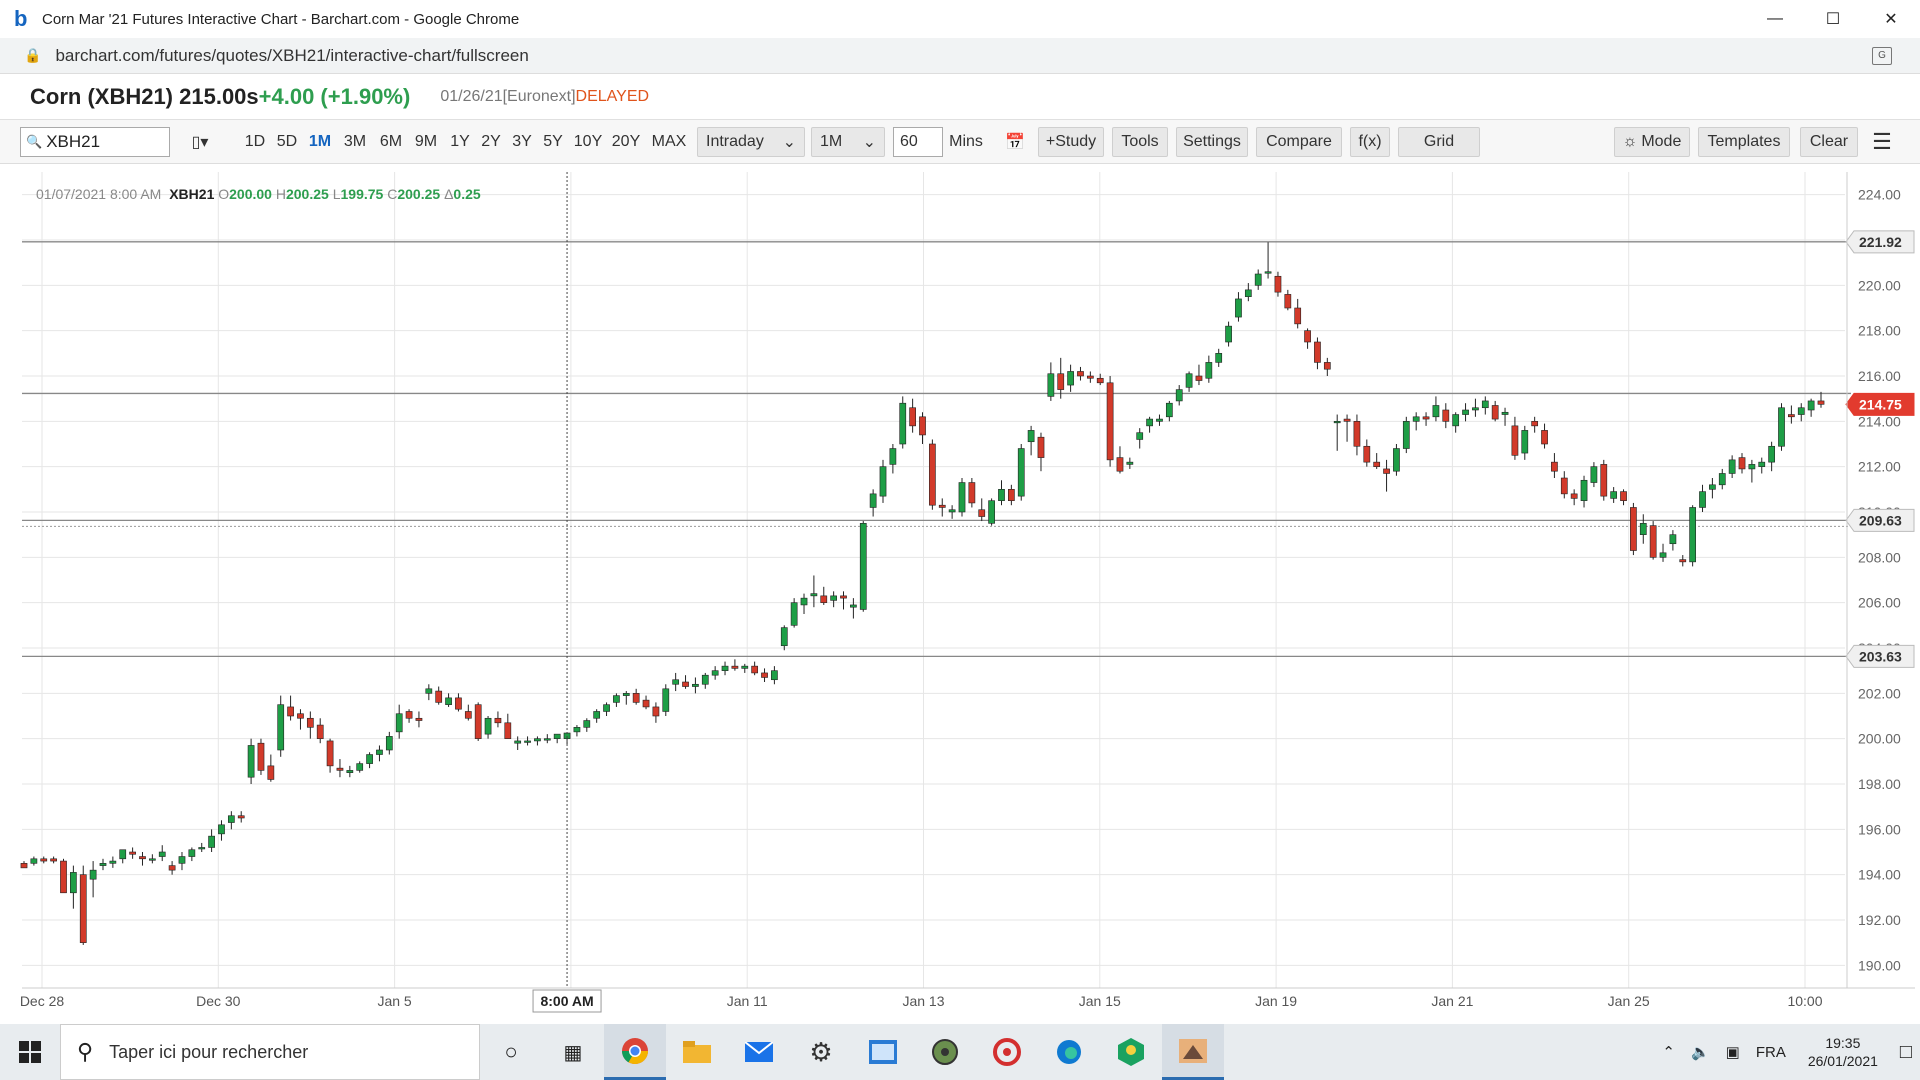 This screenshot has height=1080, width=1920. Describe the element at coordinates (669, 142) in the screenshot. I see `period-max: MAX` at that location.